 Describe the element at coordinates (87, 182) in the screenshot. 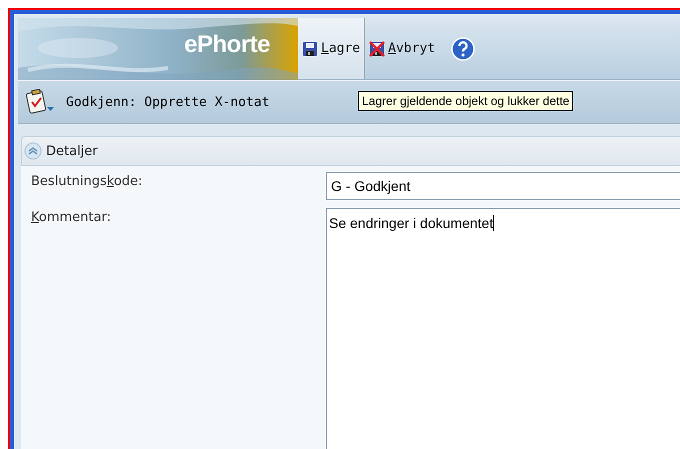

I see `field-label: Beslutningskode:` at that location.